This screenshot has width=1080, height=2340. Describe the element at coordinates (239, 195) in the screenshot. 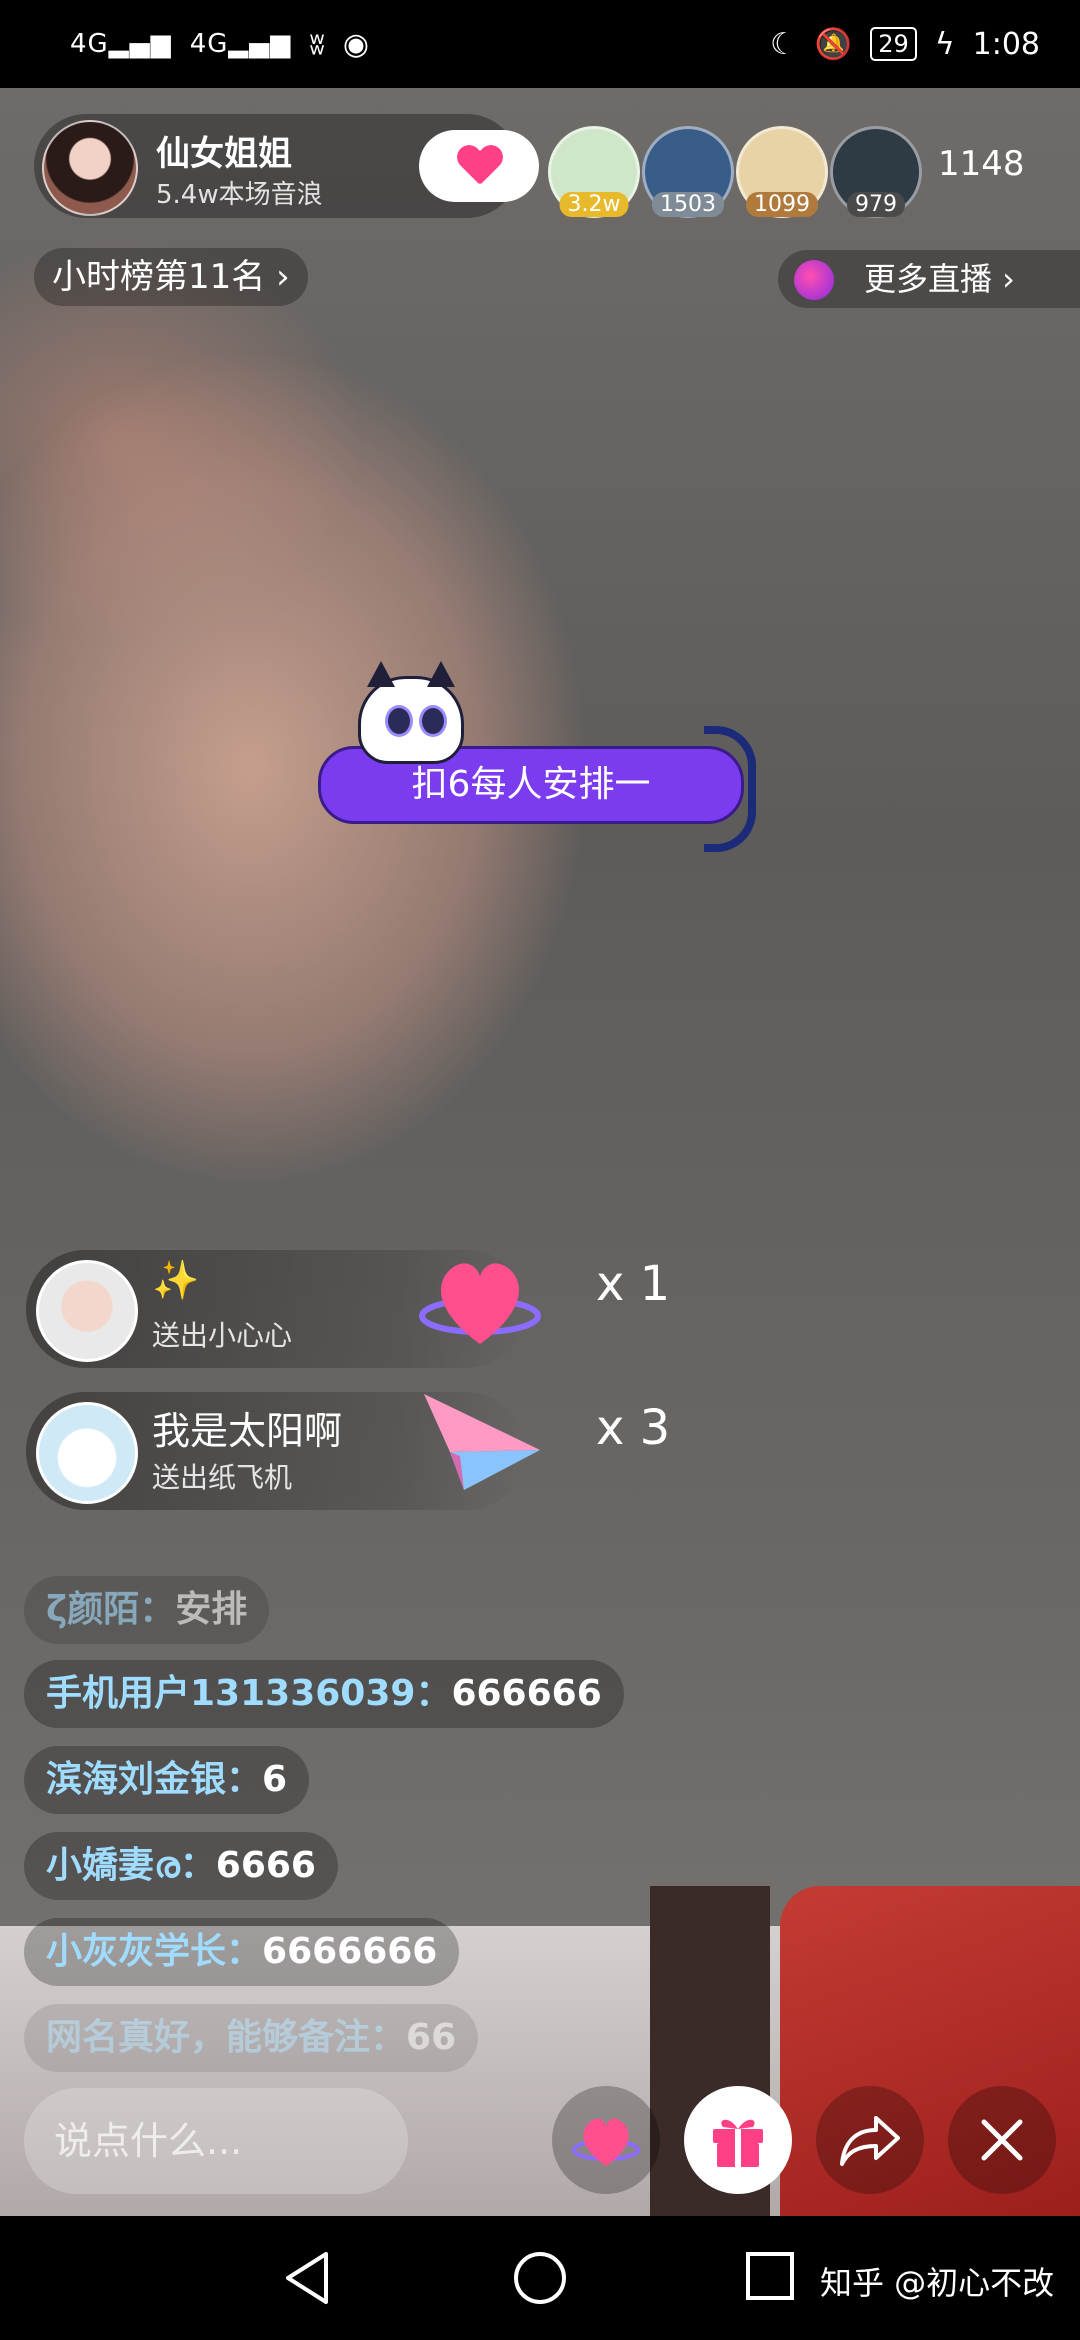

I see `host-subtitle: 5.4w本场音浪` at that location.